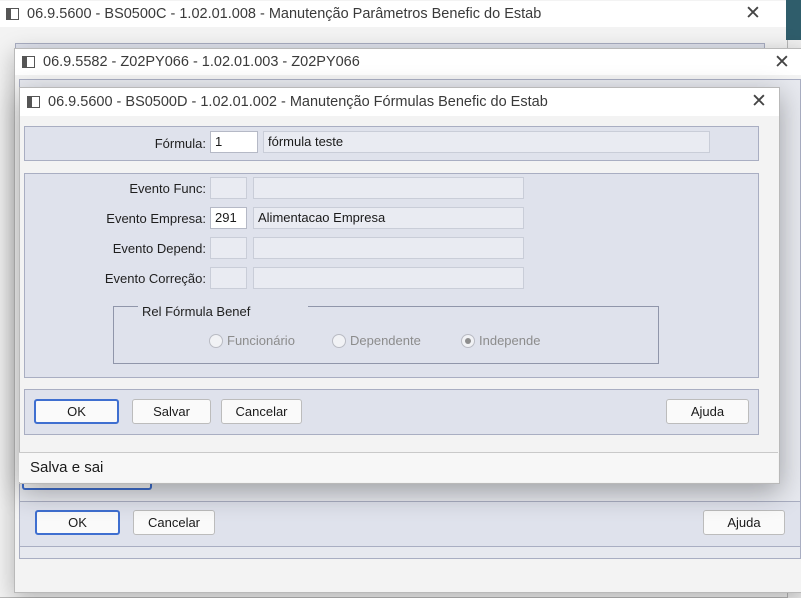 This screenshot has width=801, height=598. Describe the element at coordinates (156, 218) in the screenshot. I see `evento-empresa-label: Evento Empresa:` at that location.